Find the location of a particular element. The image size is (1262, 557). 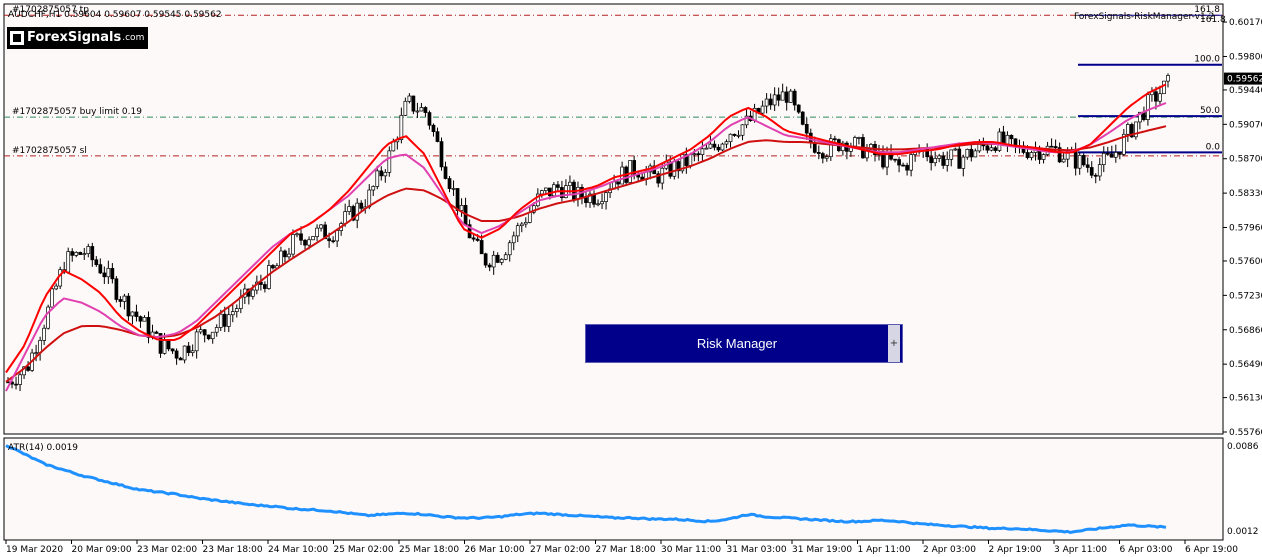

risk-manager-label: Risk Manager is located at coordinates (737, 343).